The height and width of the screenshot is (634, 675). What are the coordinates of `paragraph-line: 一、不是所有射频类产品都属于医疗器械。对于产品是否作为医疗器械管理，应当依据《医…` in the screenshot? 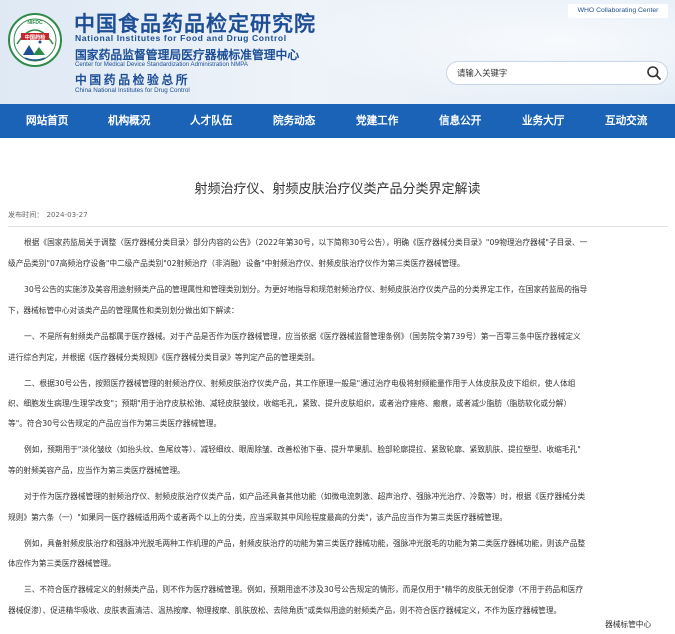 It's located at (302, 336).